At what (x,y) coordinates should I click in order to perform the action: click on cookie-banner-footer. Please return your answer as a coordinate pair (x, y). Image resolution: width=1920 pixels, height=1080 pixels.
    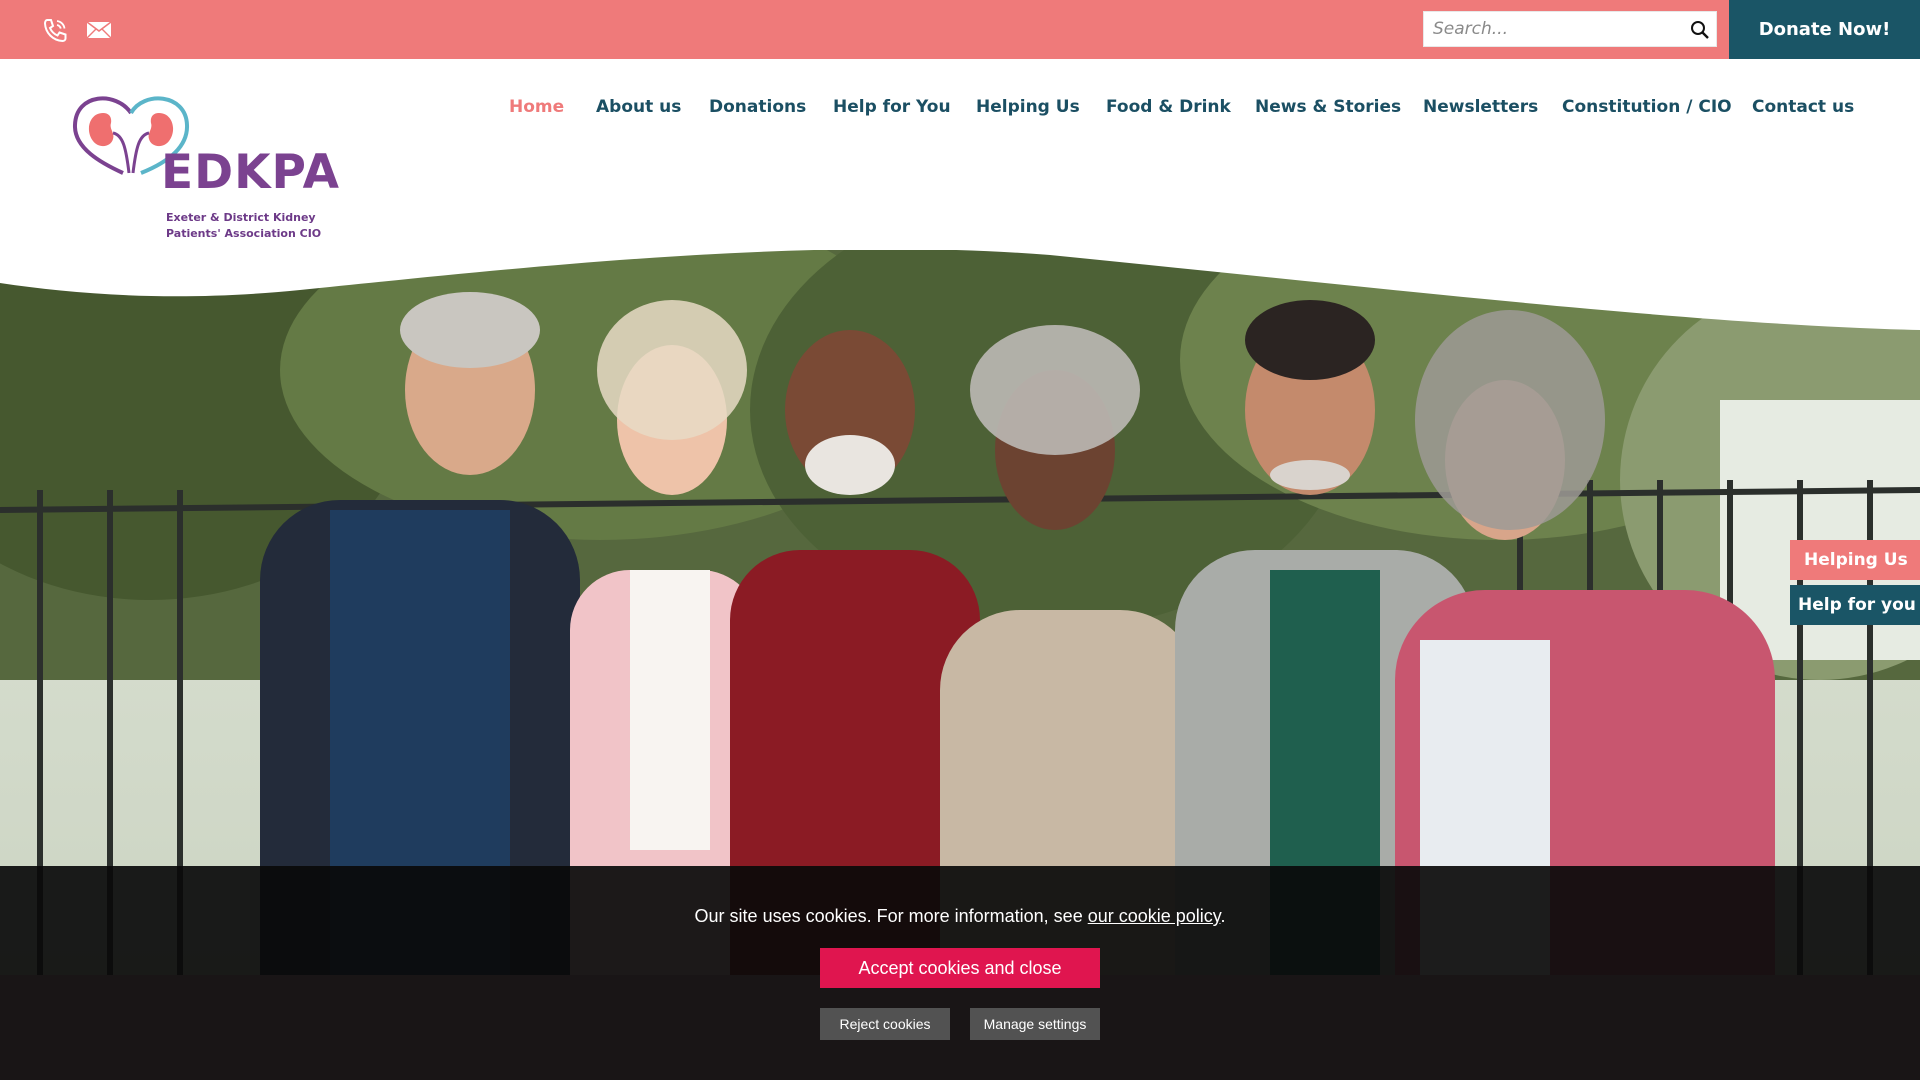
    Looking at the image, I should click on (960, 1027).